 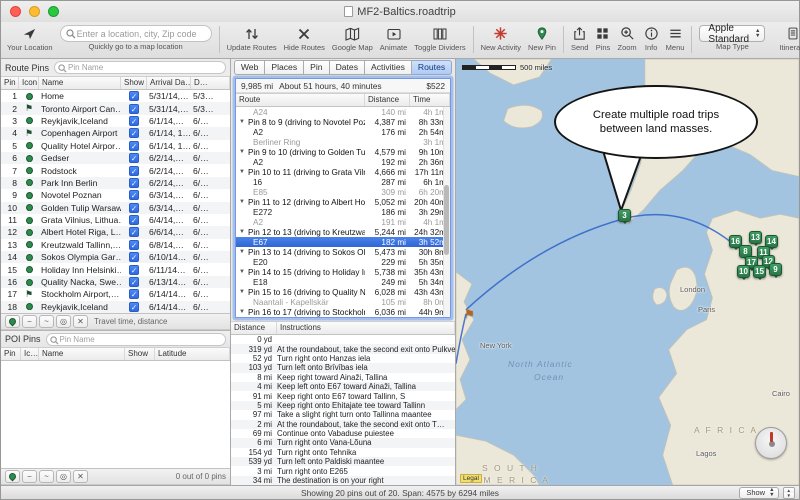 What do you see at coordinates (387, 100) in the screenshot?
I see `column-header: Distance` at bounding box center [387, 100].